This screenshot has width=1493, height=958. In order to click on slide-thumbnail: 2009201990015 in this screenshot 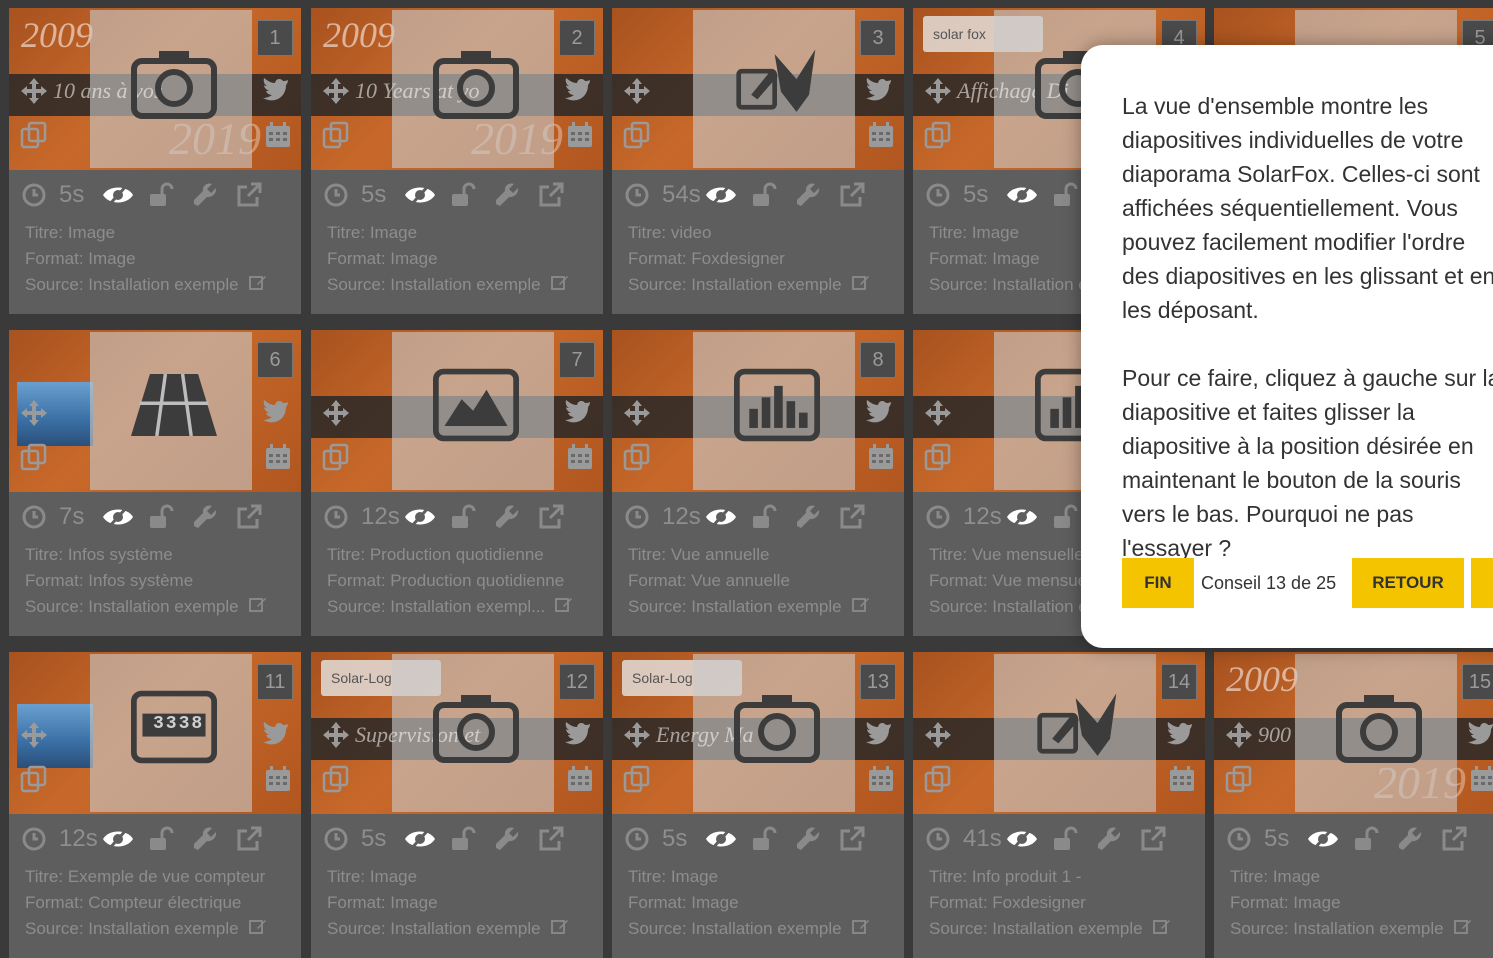, I will do `click(1353, 733)`.